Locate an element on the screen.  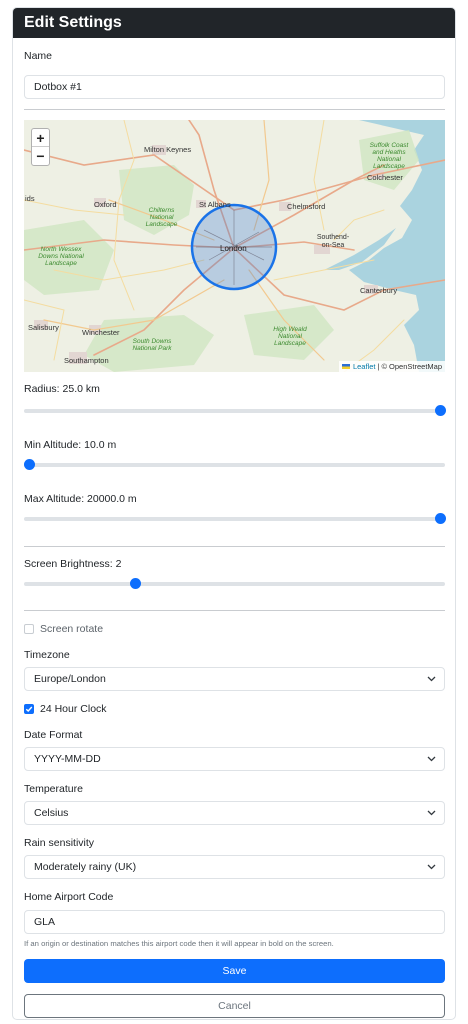
timezone-select: Europe/London is located at coordinates (234, 679).